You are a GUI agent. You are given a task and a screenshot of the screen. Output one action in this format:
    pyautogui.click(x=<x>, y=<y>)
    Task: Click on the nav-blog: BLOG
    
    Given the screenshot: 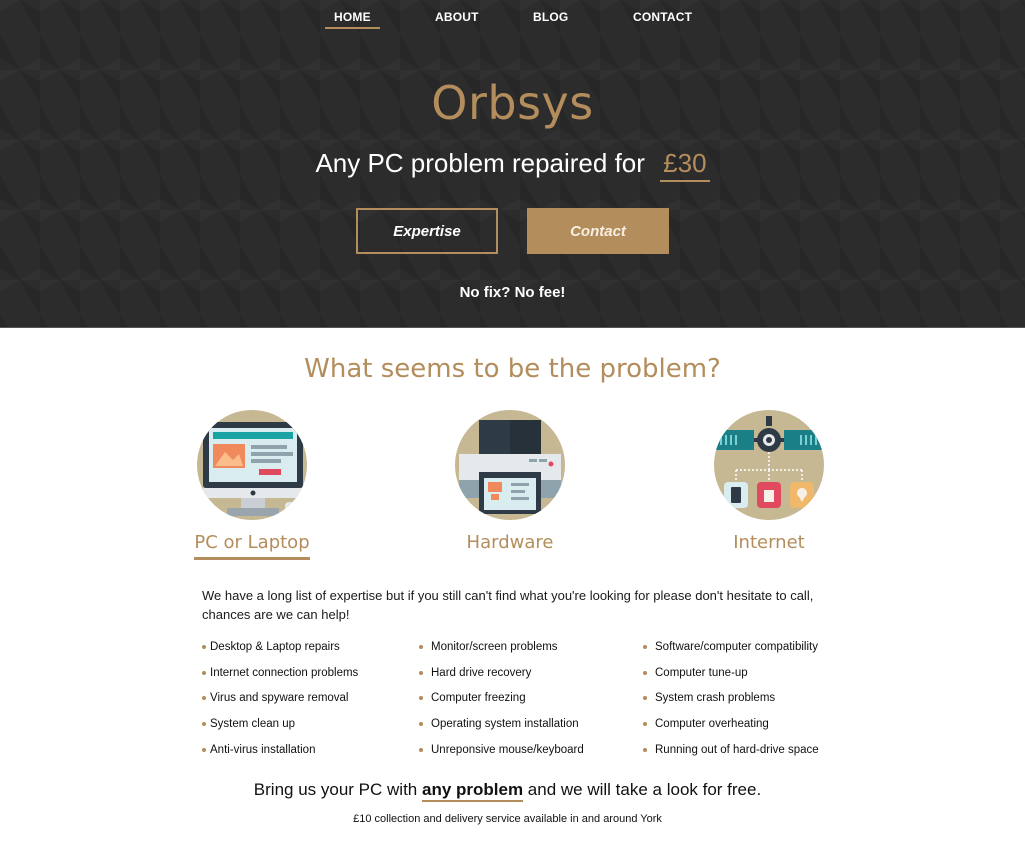 What is the action you would take?
    pyautogui.click(x=550, y=19)
    